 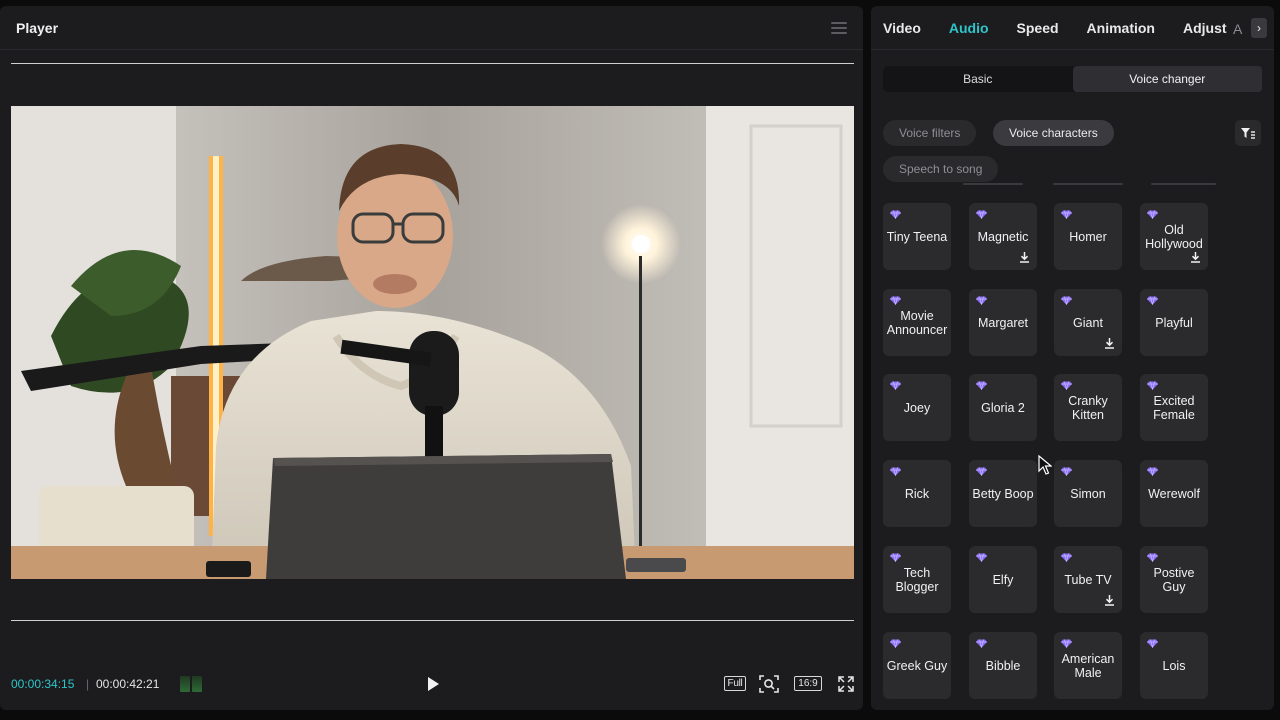 I want to click on voice-card: Margaret, so click(x=1003, y=322).